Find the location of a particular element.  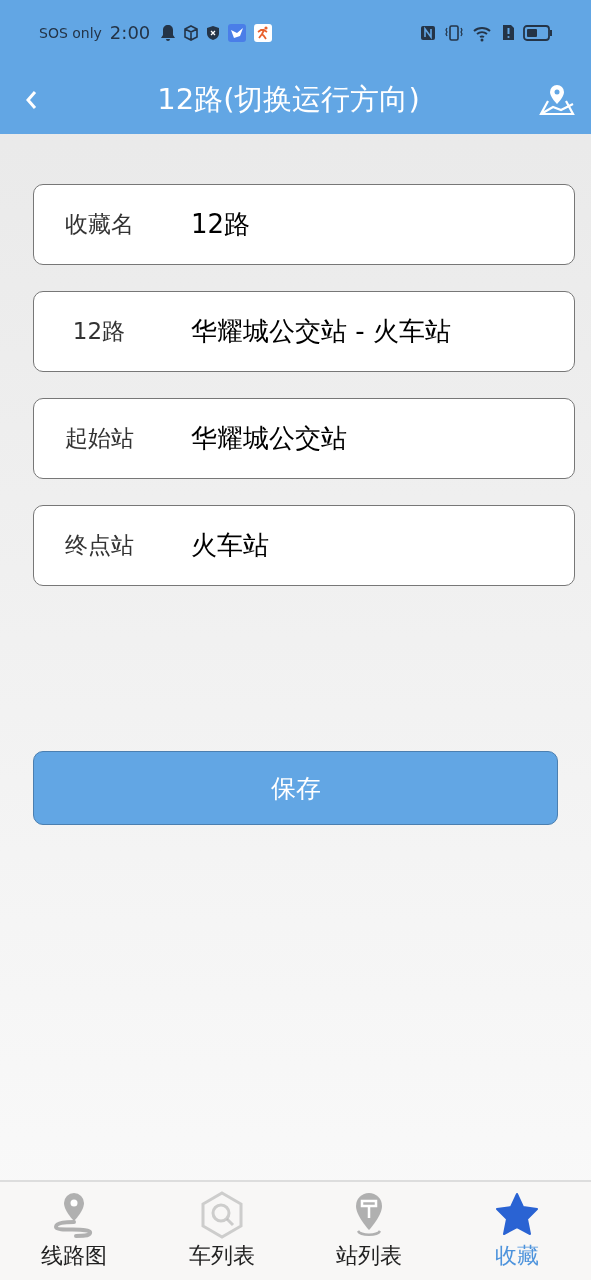

page-title: 12路(切换运行方向) is located at coordinates (288, 99).